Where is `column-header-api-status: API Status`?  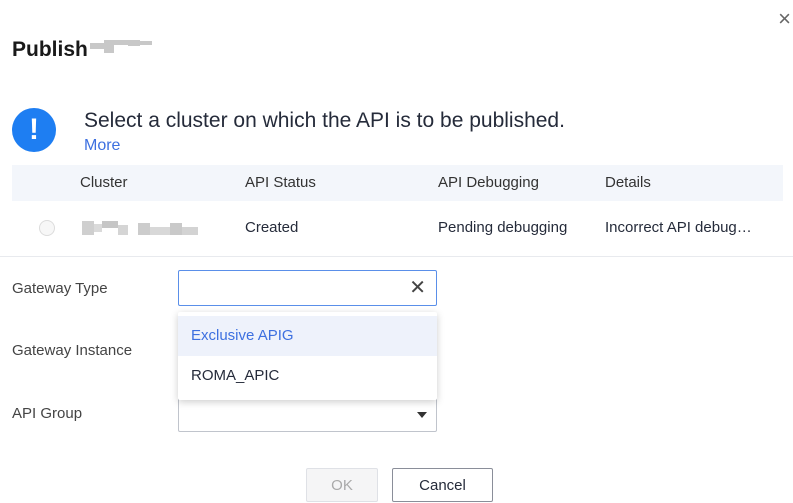
column-header-api-status: API Status is located at coordinates (280, 182).